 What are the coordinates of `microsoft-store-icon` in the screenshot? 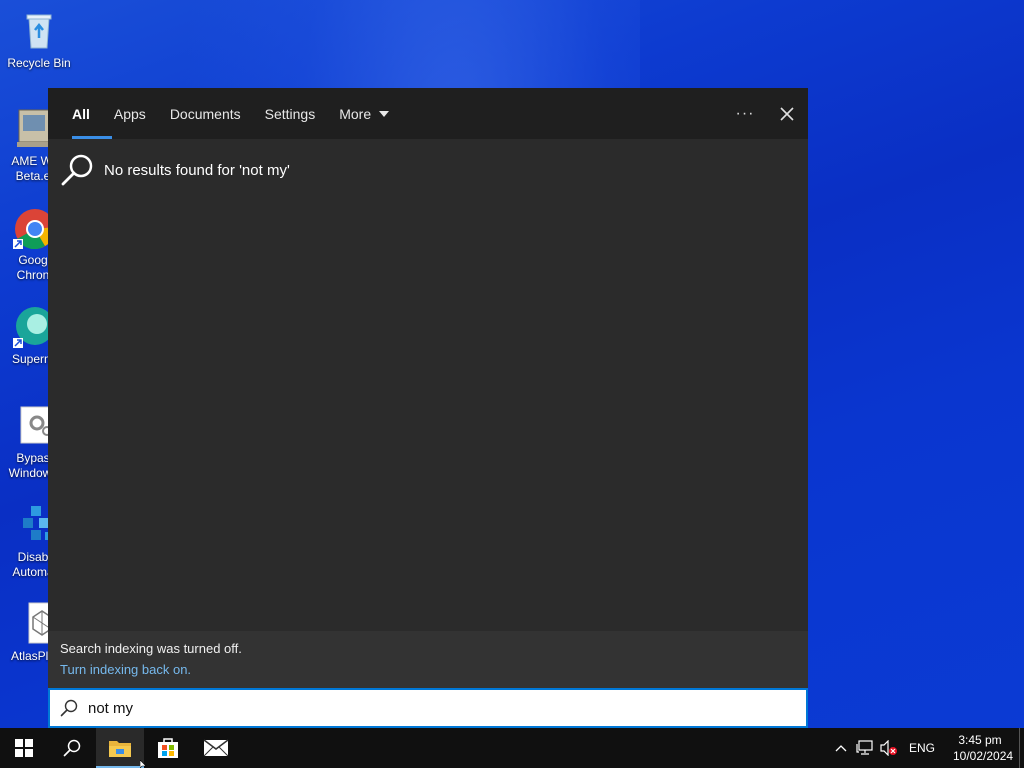 It's located at (168, 748).